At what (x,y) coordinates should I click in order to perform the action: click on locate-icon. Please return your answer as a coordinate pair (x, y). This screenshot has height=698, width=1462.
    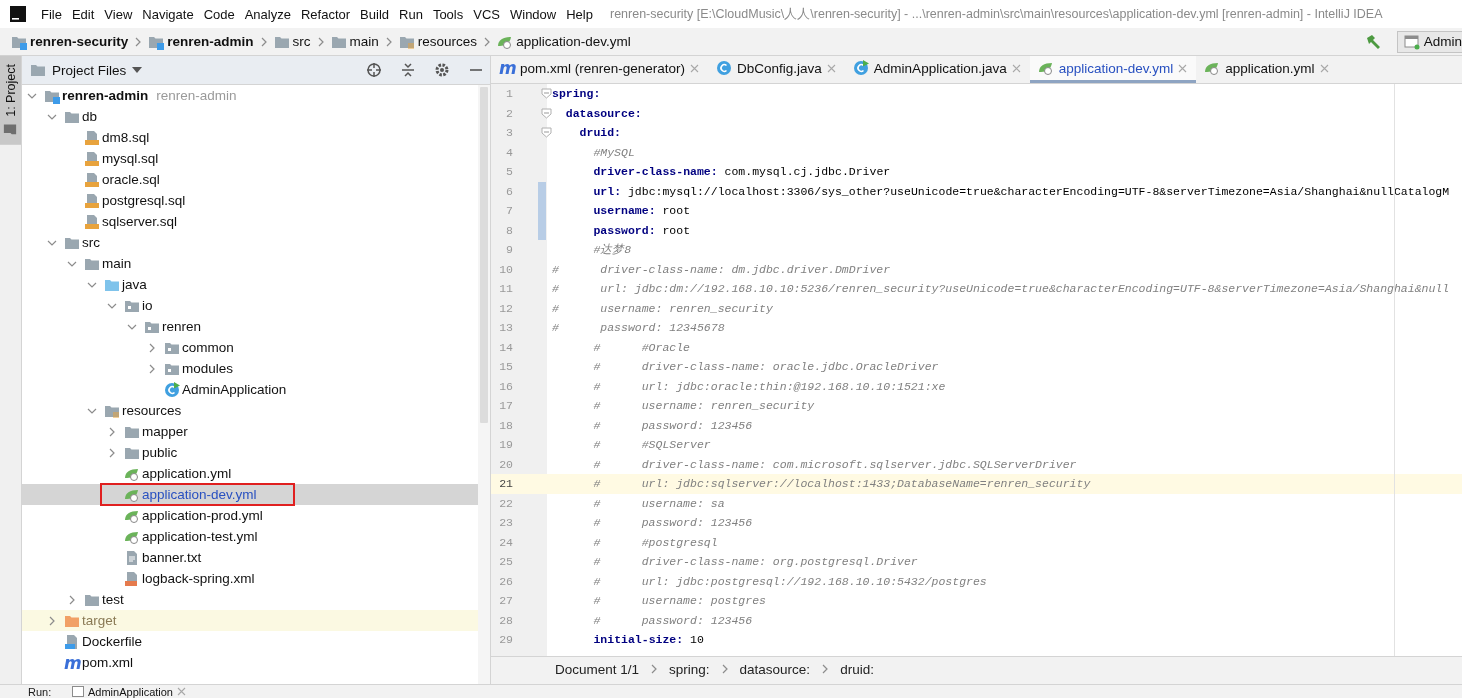
    Looking at the image, I should click on (374, 70).